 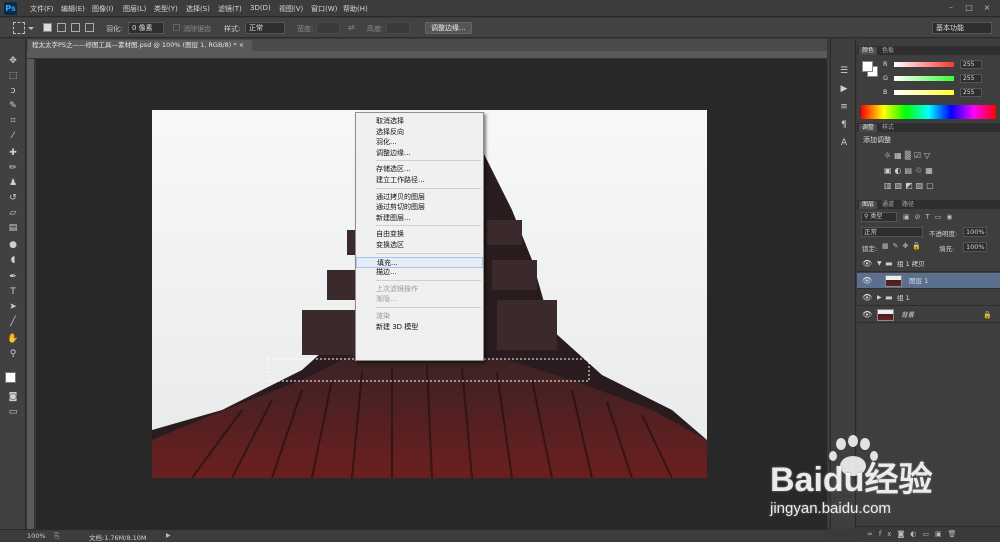 What do you see at coordinates (844, 143) in the screenshot?
I see `character-panel-icon: A` at bounding box center [844, 143].